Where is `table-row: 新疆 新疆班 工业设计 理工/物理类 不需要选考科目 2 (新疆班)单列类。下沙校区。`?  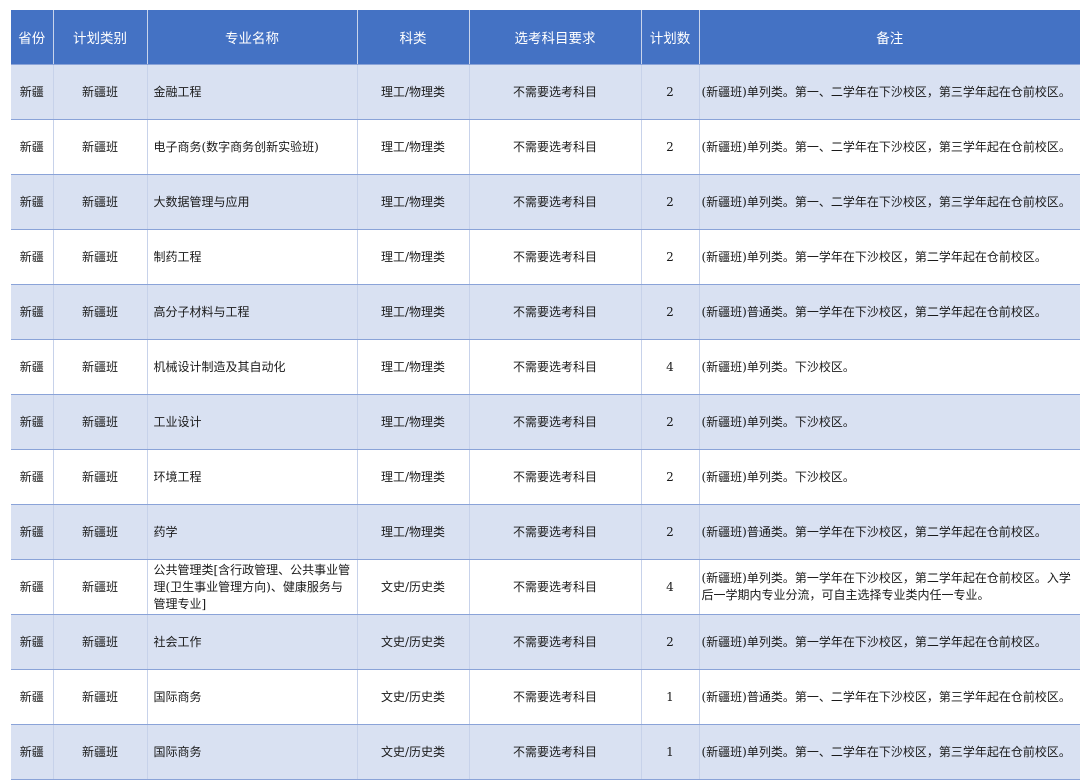
table-row: 新疆 新疆班 工业设计 理工/物理类 不需要选考科目 2 (新疆班)单列类。下沙校区。 is located at coordinates (545, 422).